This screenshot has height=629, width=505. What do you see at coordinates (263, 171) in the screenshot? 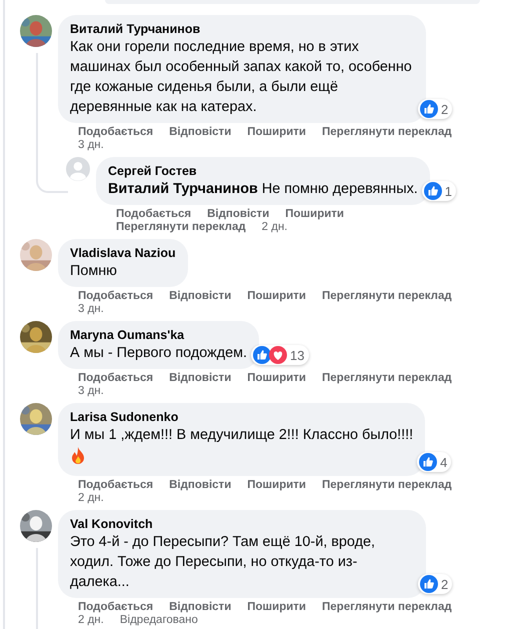
I see `author-name: Сергей Гостев` at bounding box center [263, 171].